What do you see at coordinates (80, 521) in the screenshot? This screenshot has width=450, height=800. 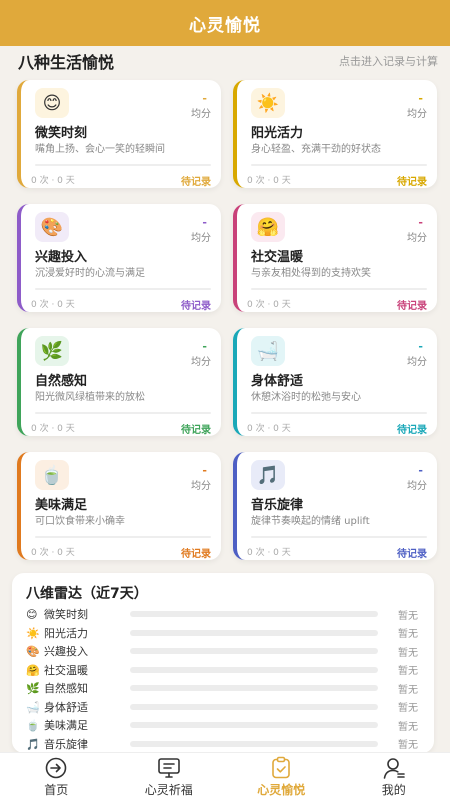 I see `card-description: 可口饮食带来小确幸` at bounding box center [80, 521].